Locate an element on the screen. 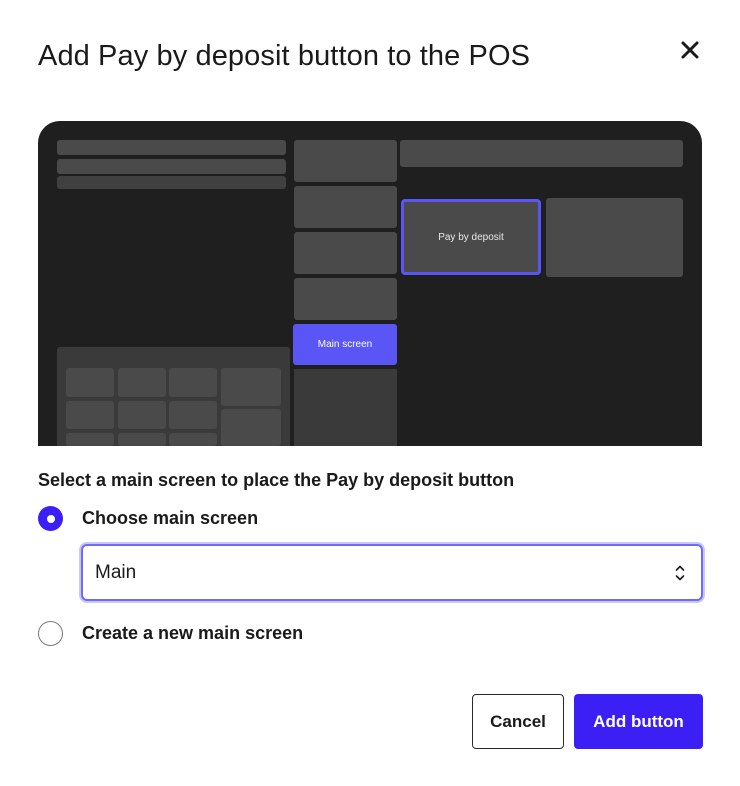  choose-main-screen-option: Choose main screen is located at coordinates (148, 518).